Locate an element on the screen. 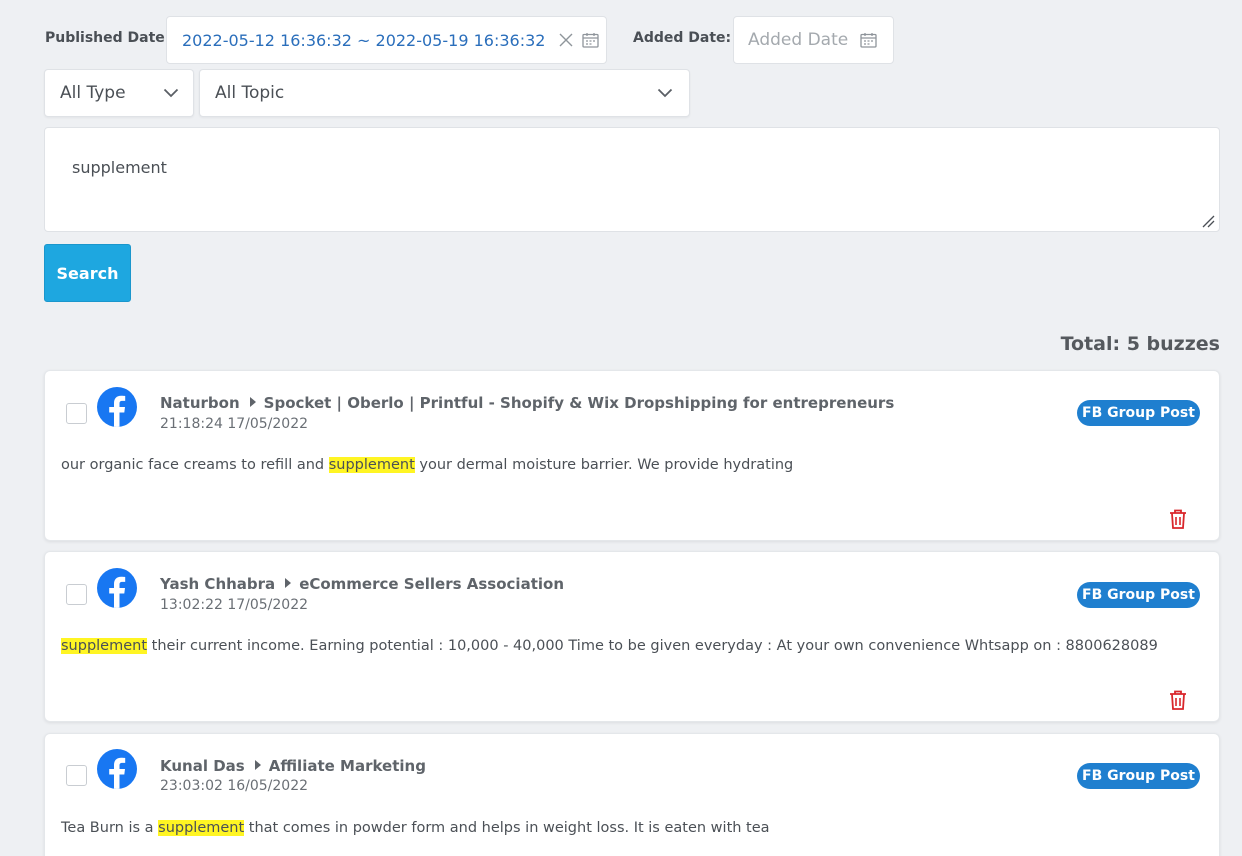 The height and width of the screenshot is (856, 1242). search-query-textarea: supplement is located at coordinates (632, 179).